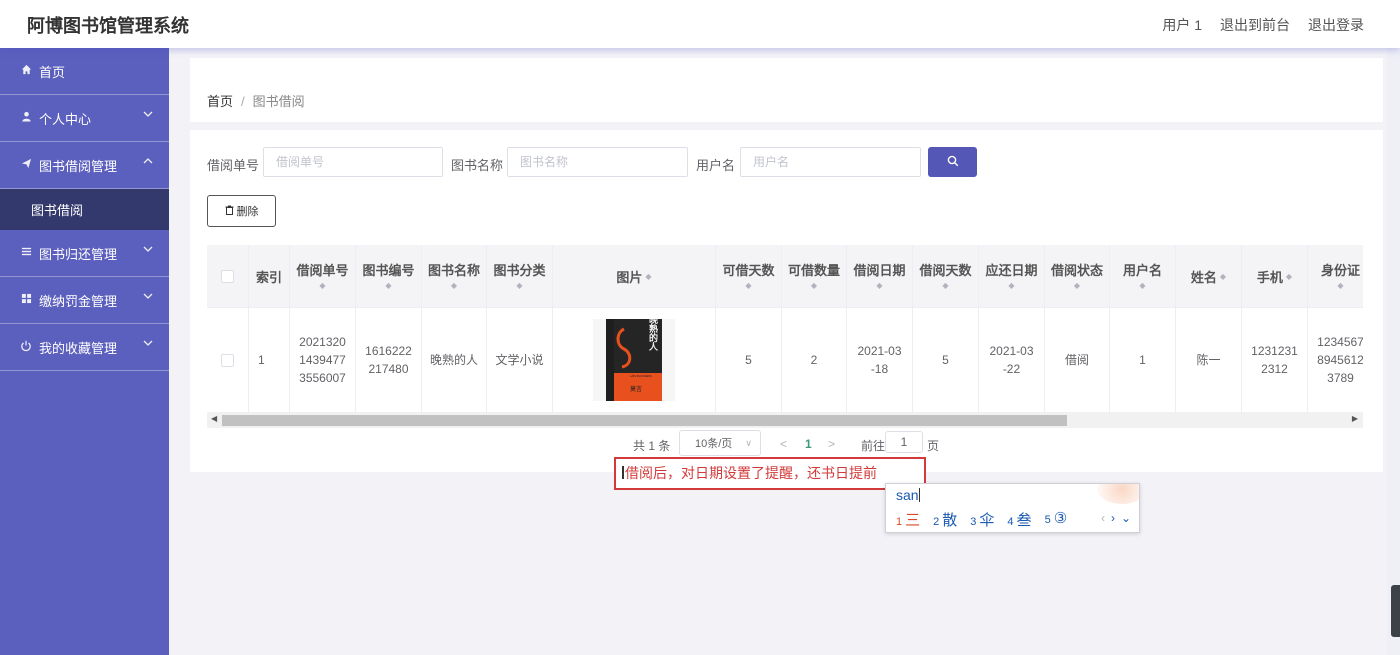 This screenshot has height=655, width=1400. What do you see at coordinates (830, 162) in the screenshot?
I see `username-input` at bounding box center [830, 162].